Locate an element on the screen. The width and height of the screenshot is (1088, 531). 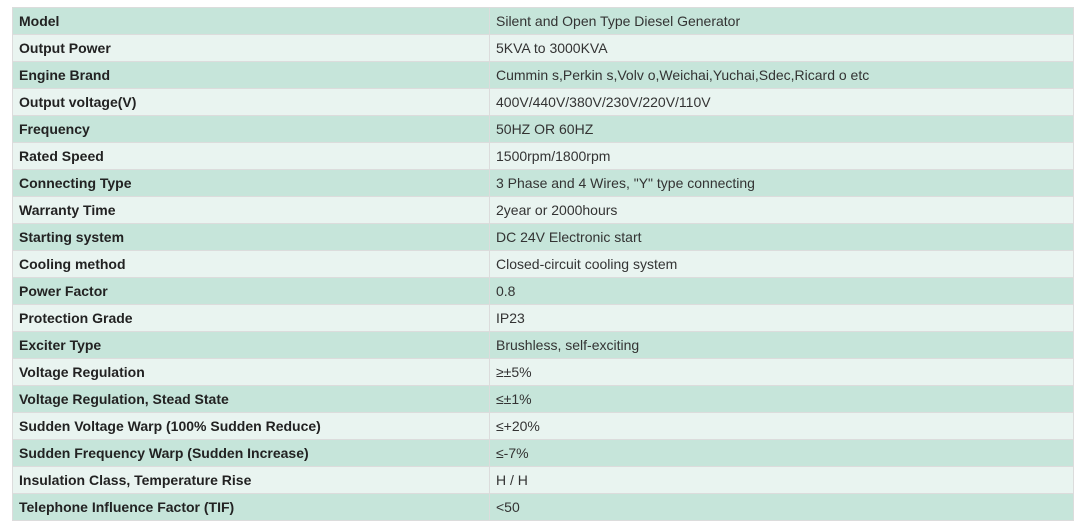
spec-value: ≤-7% is located at coordinates (781, 453).